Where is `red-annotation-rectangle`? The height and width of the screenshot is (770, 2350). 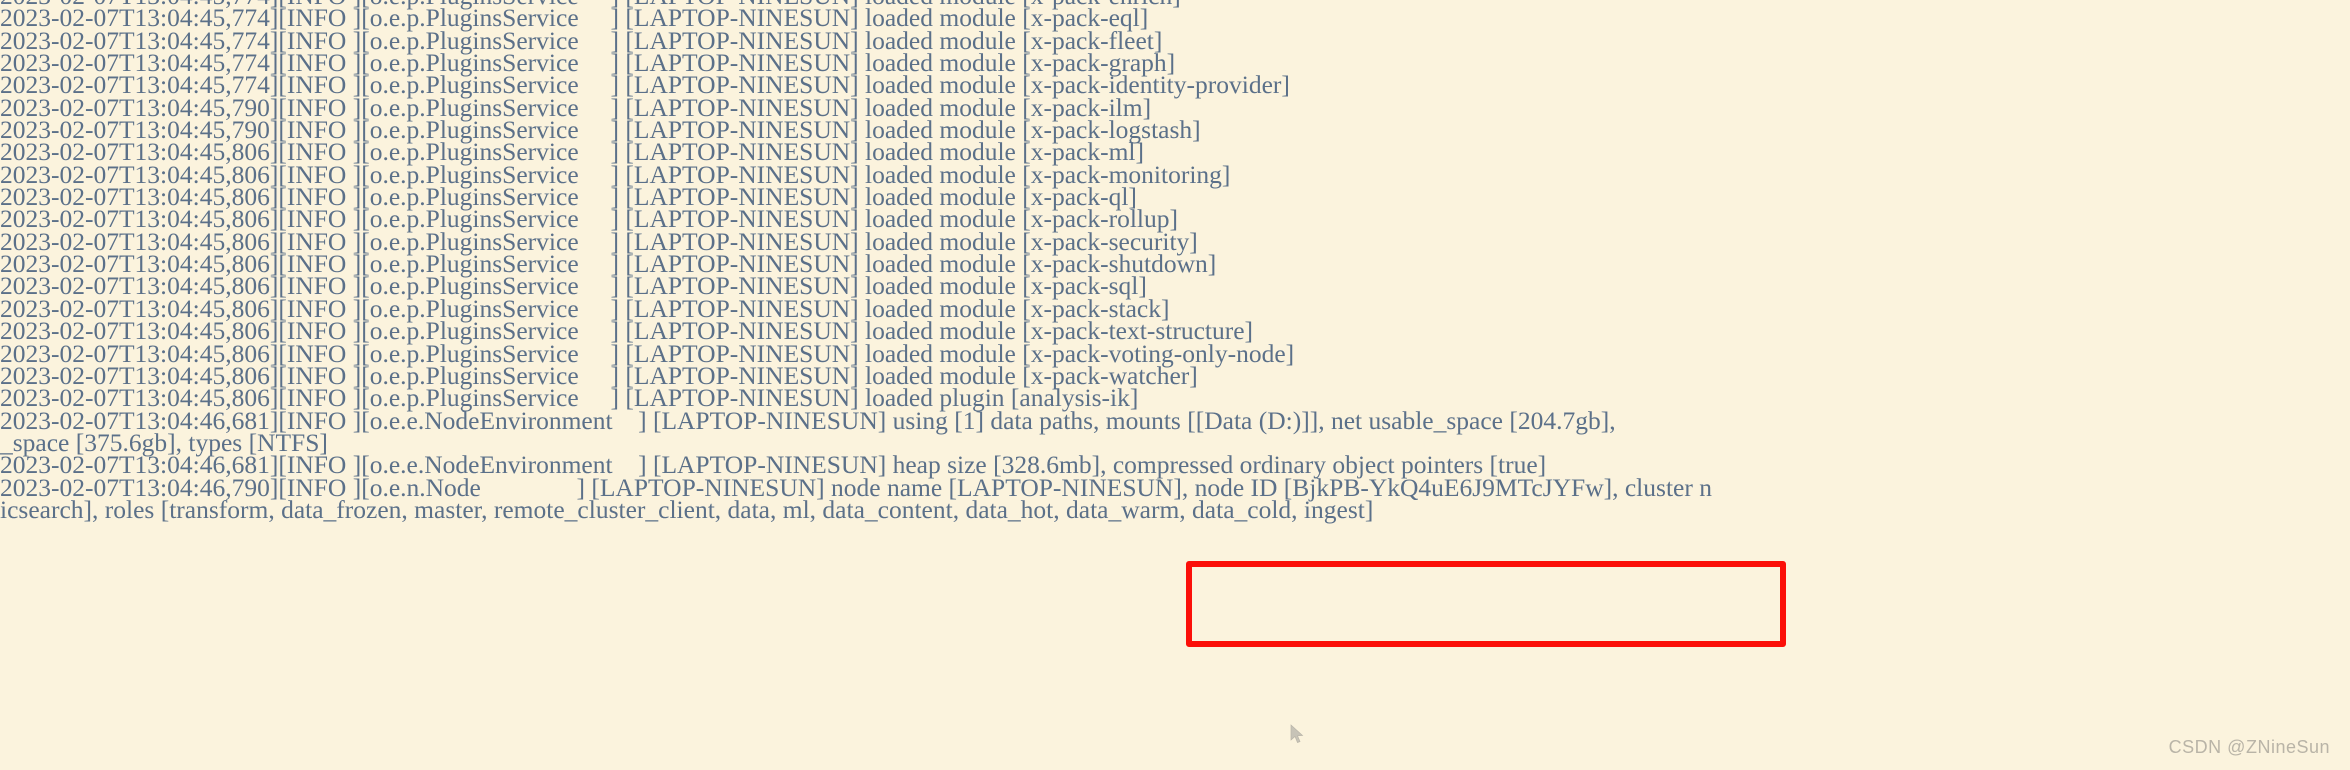 red-annotation-rectangle is located at coordinates (1486, 604).